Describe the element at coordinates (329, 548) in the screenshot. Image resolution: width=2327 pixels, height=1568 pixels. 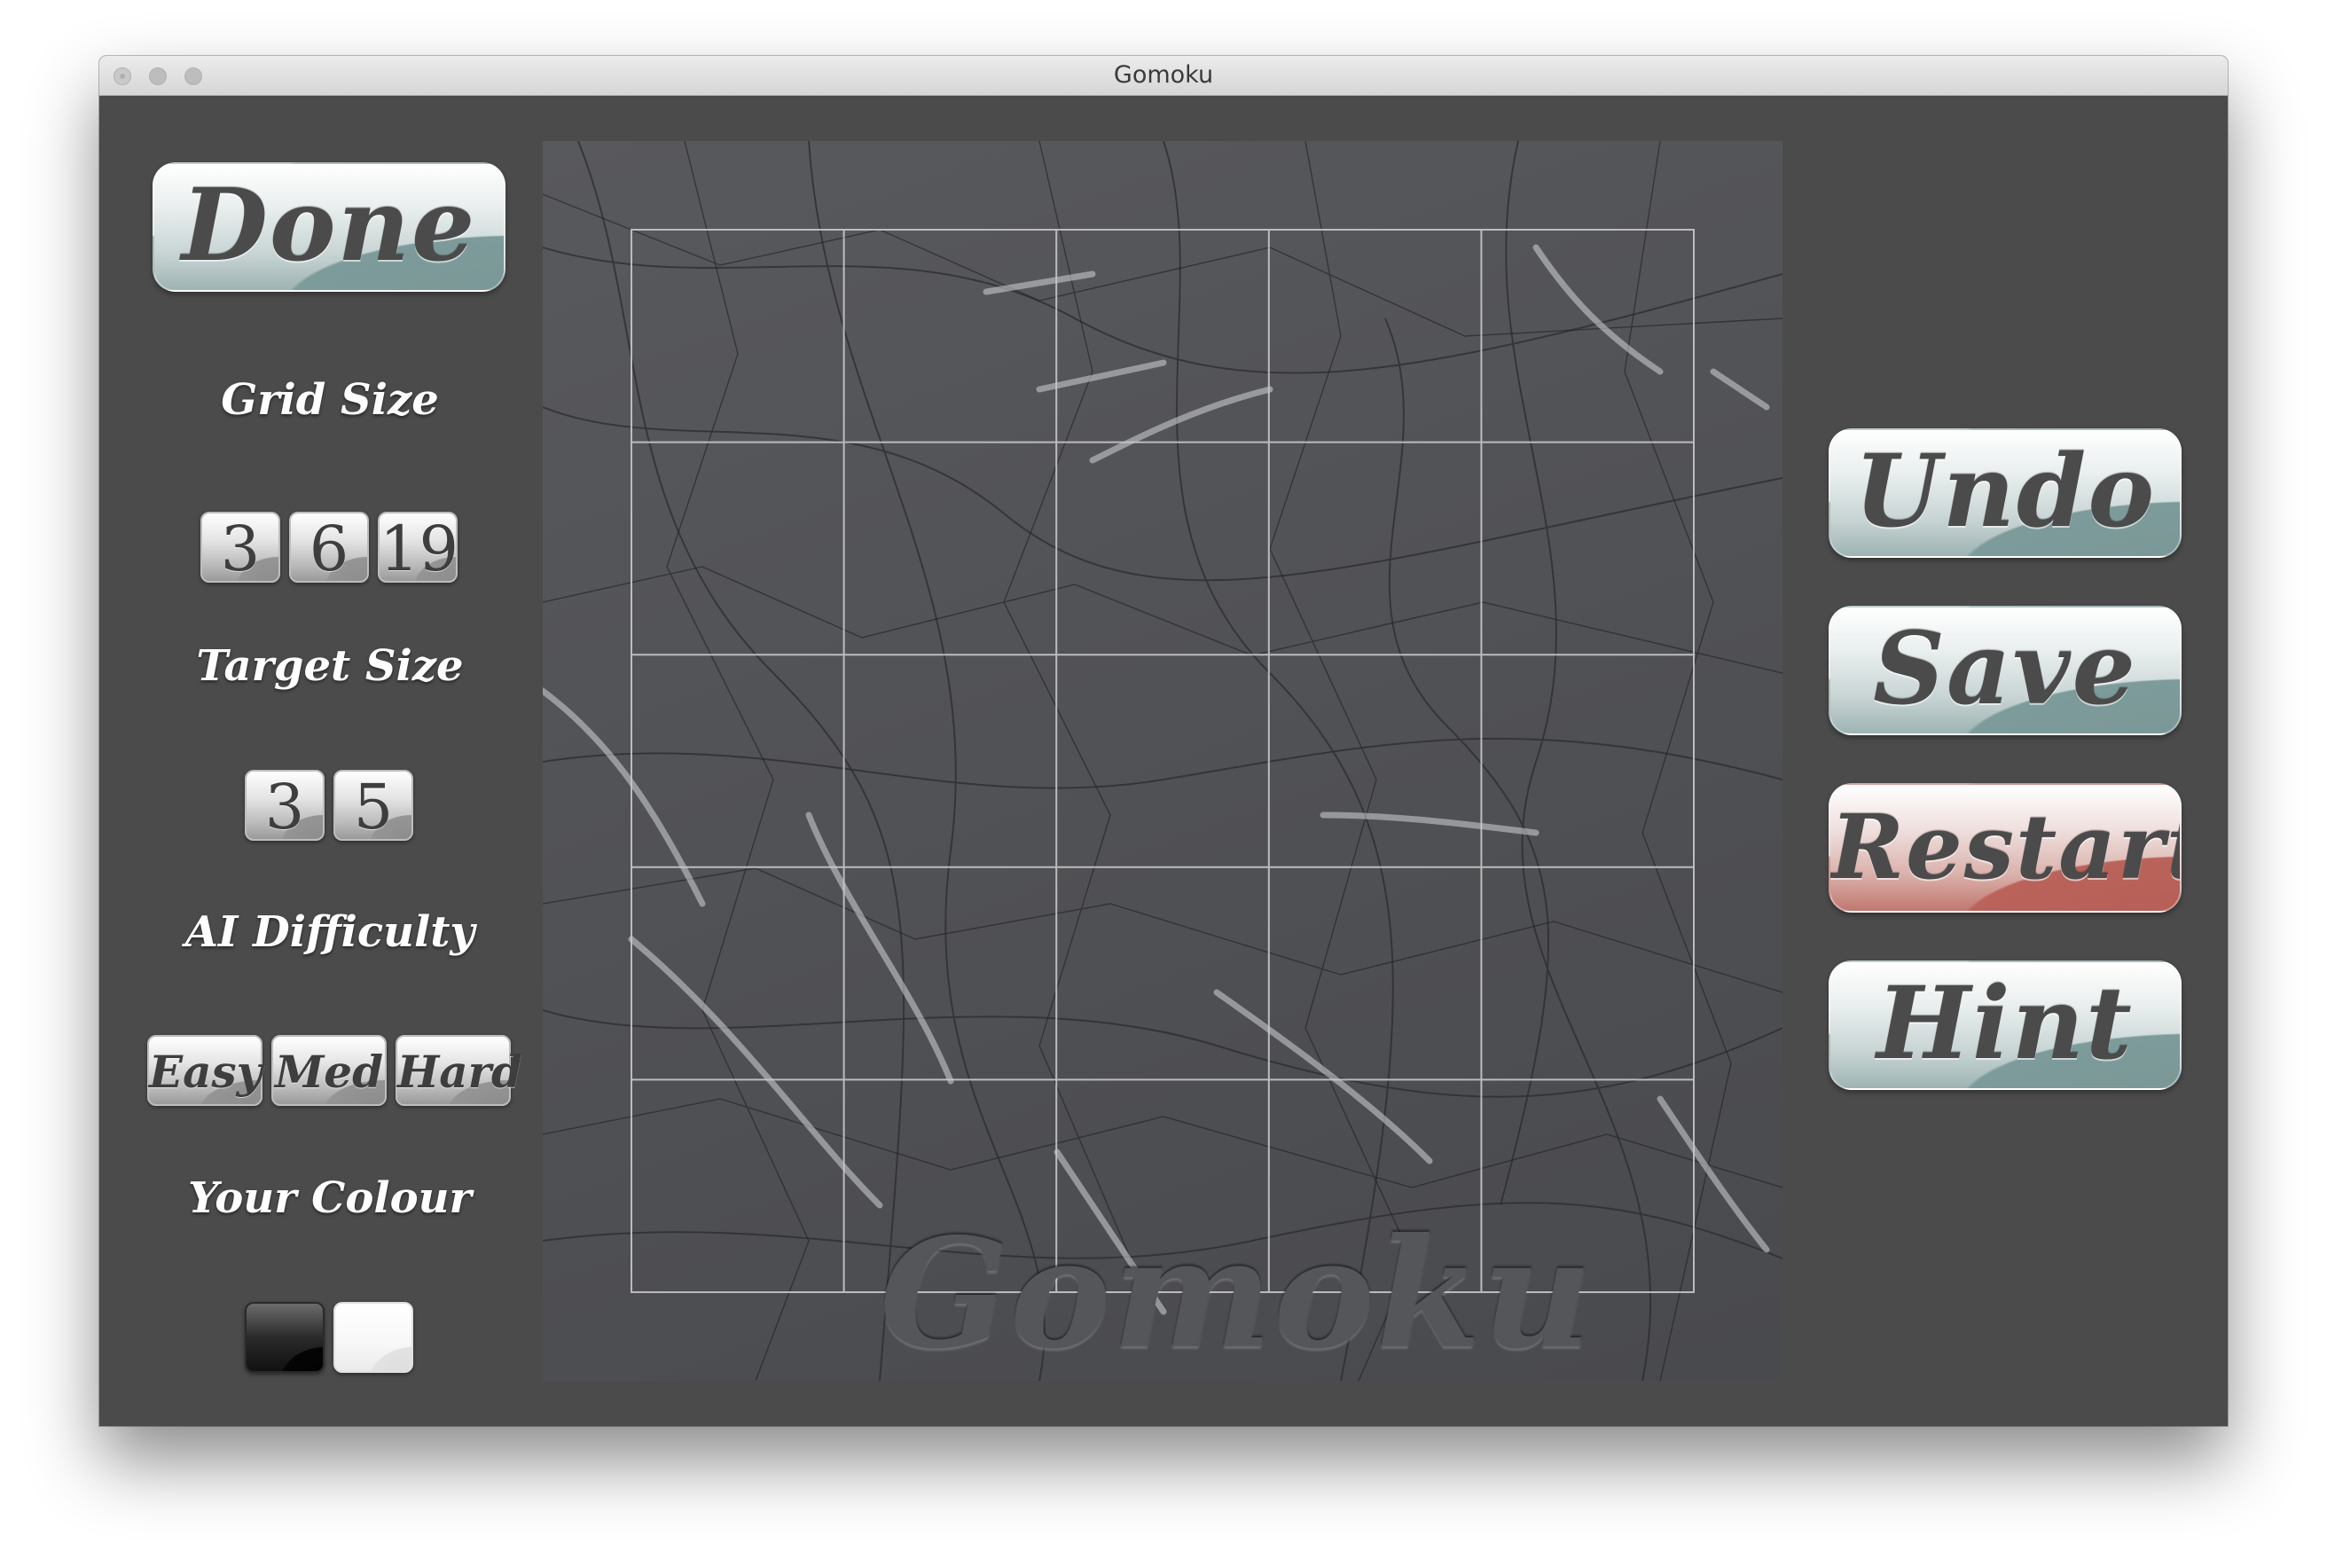
I see `grid-size-option-6: 6` at that location.